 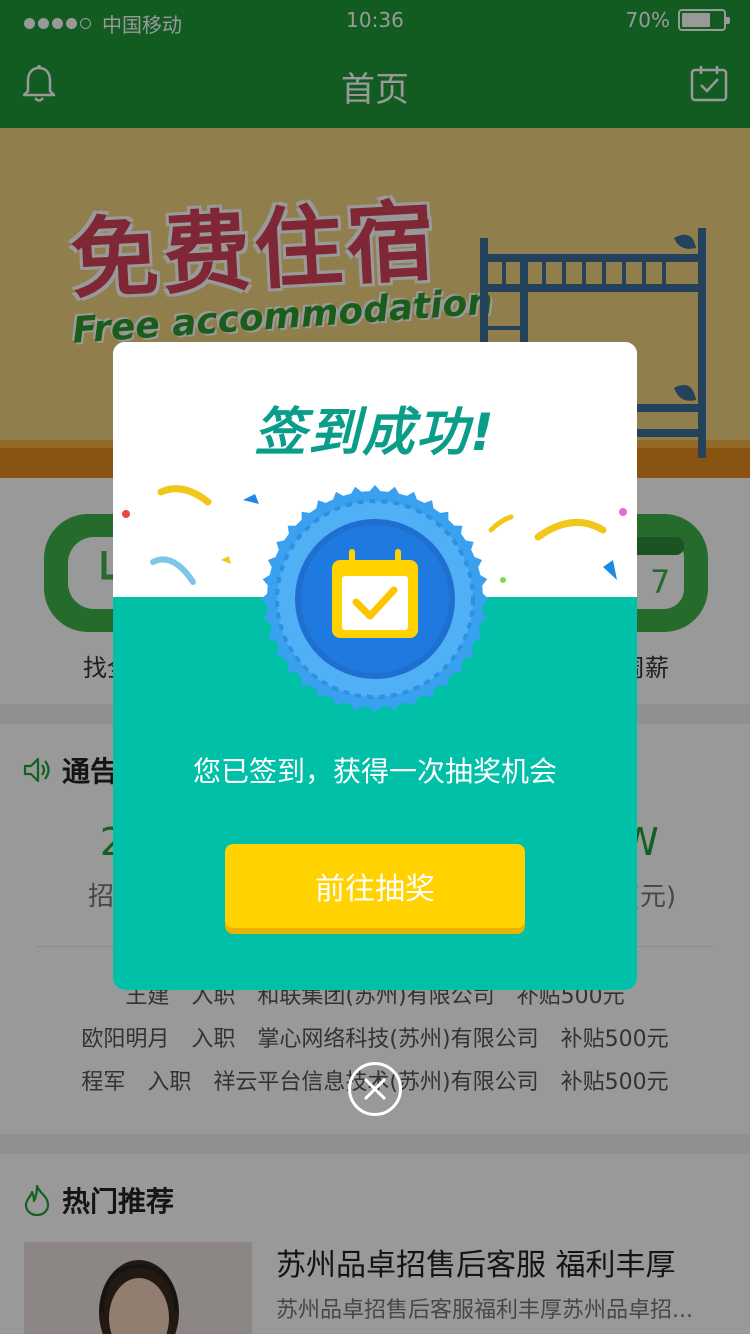 What do you see at coordinates (374, 771) in the screenshot?
I see `dialog-message: 您已签到，获得一次抽奖机会` at bounding box center [374, 771].